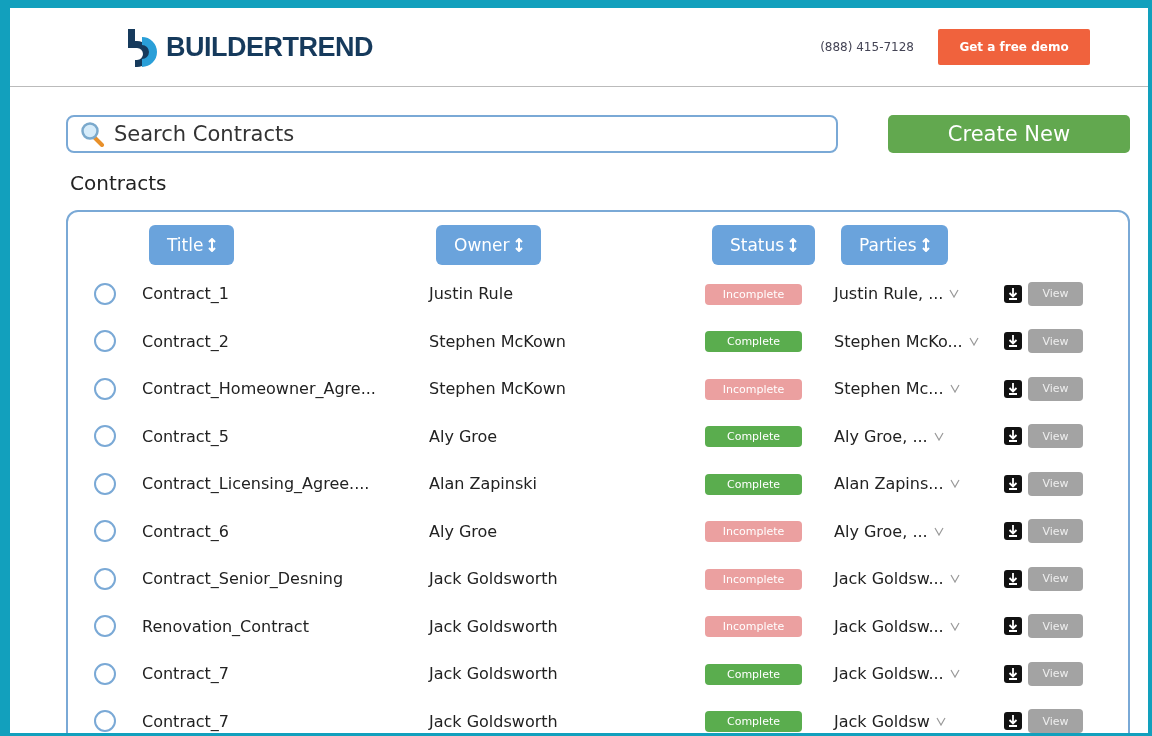 This screenshot has width=1152, height=736. I want to click on column-sort-button: Owner, so click(488, 245).